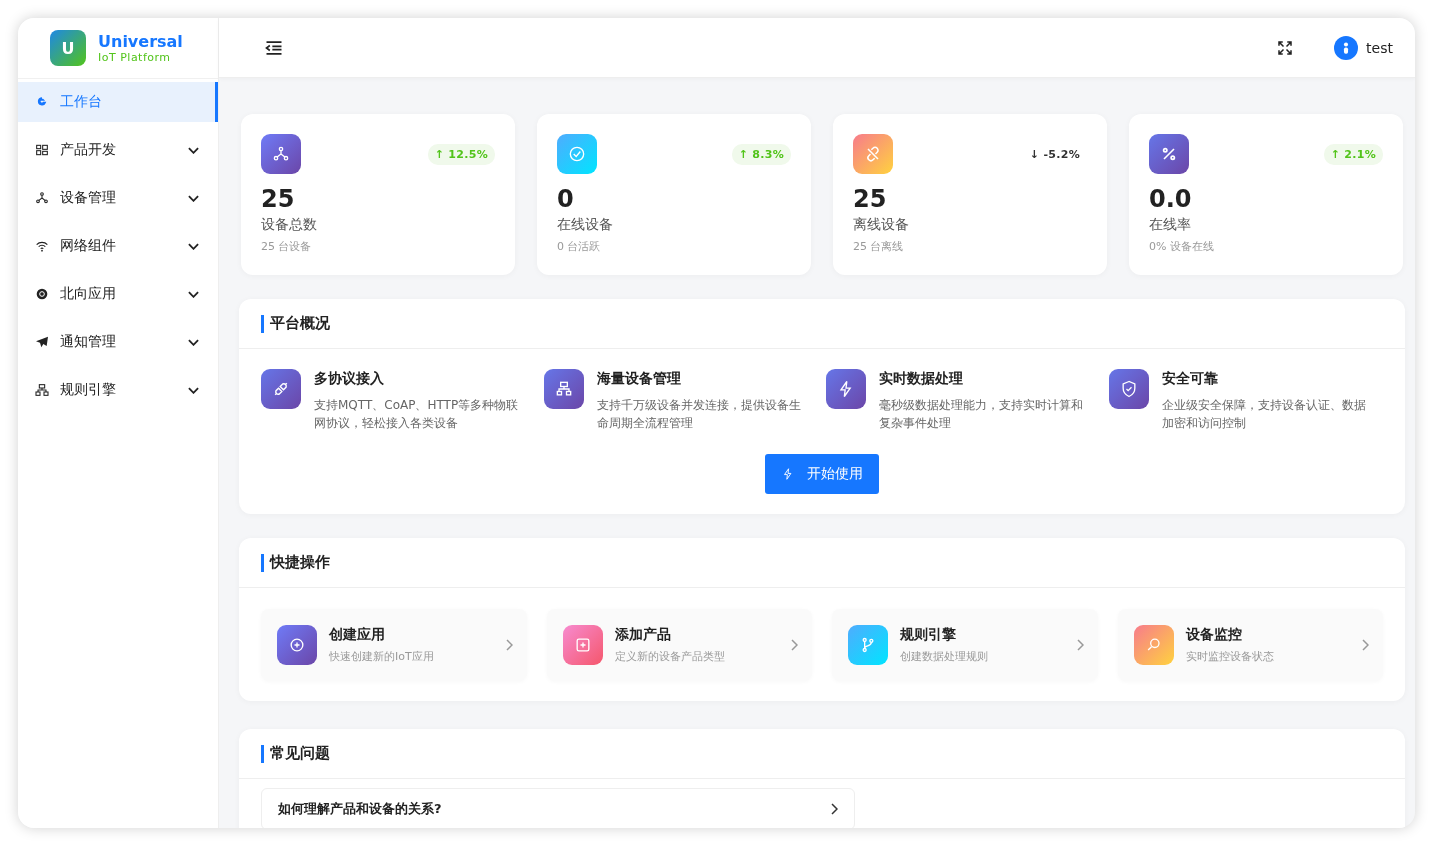 The height and width of the screenshot is (846, 1433). What do you see at coordinates (1054, 154) in the screenshot?
I see `trend-label: ↓ -5.2%` at bounding box center [1054, 154].